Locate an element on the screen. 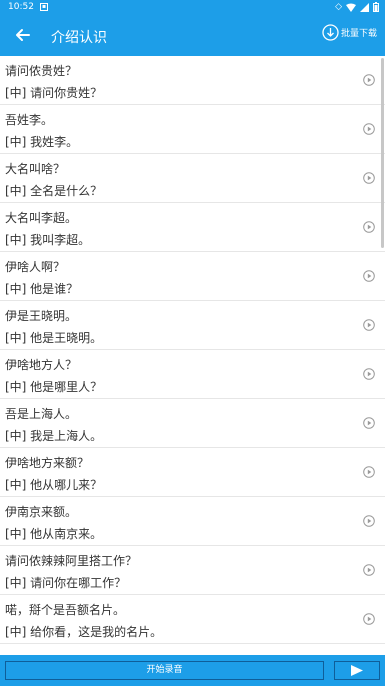  dialect-text: 伊啥人啊？ is located at coordinates (35, 267).